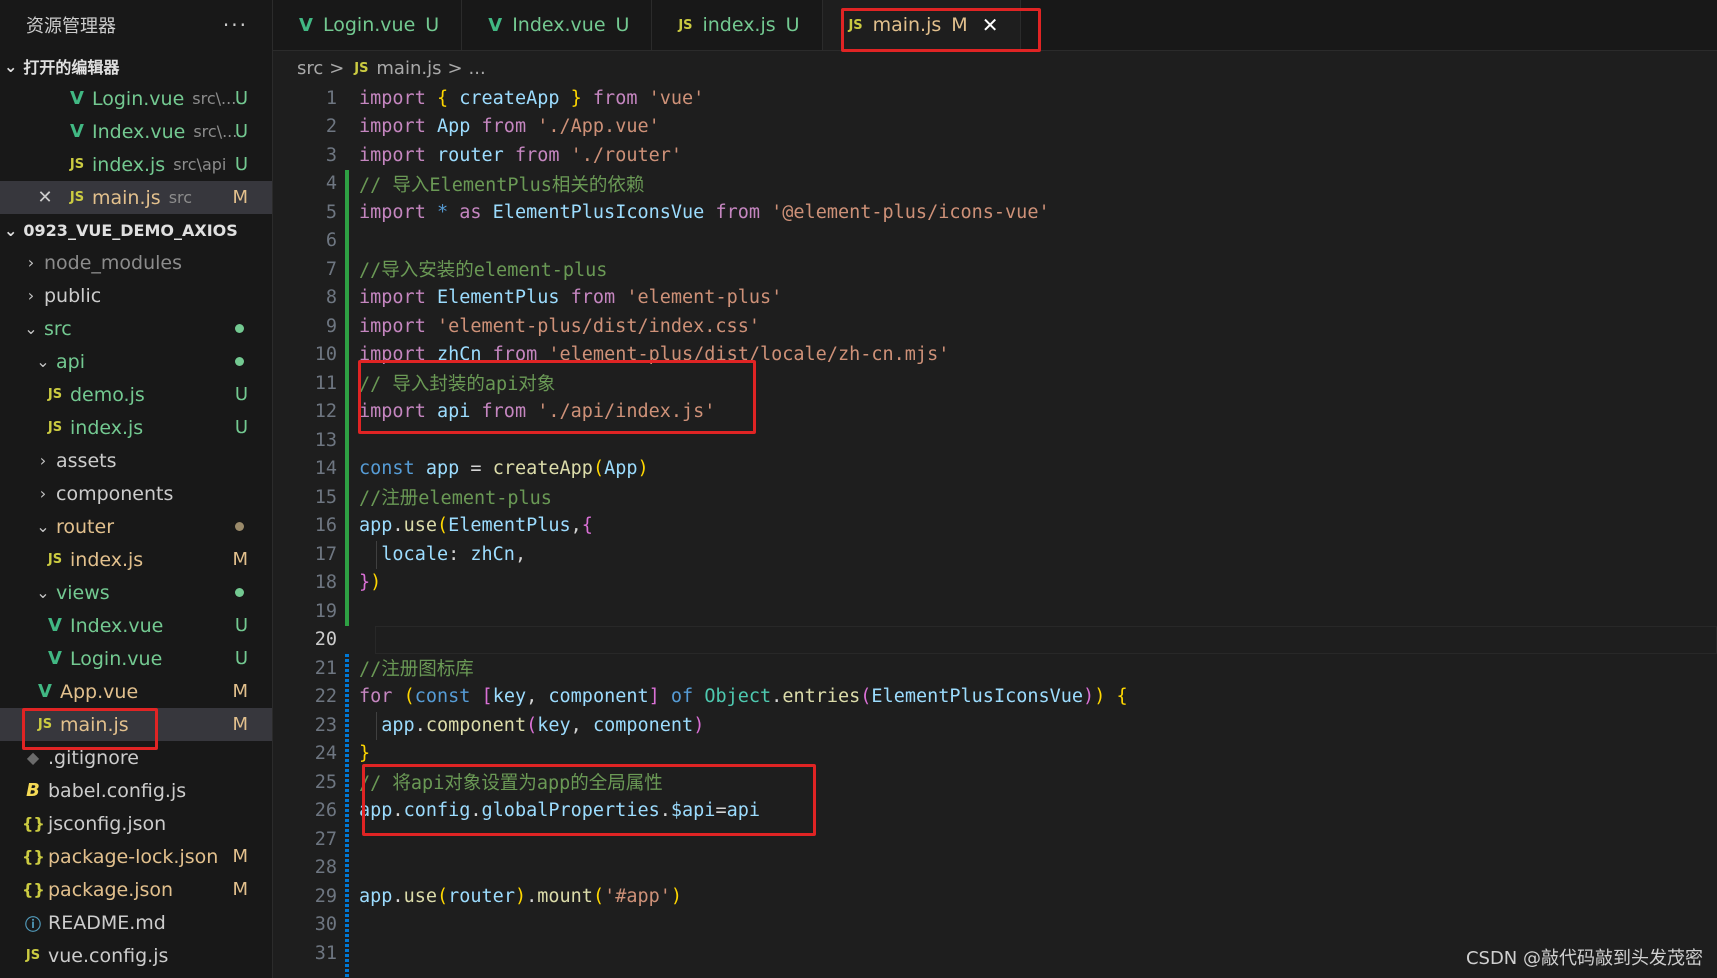  Describe the element at coordinates (136, 757) in the screenshot. I see `tree-file-gitignore: ◆ .gitignore` at that location.